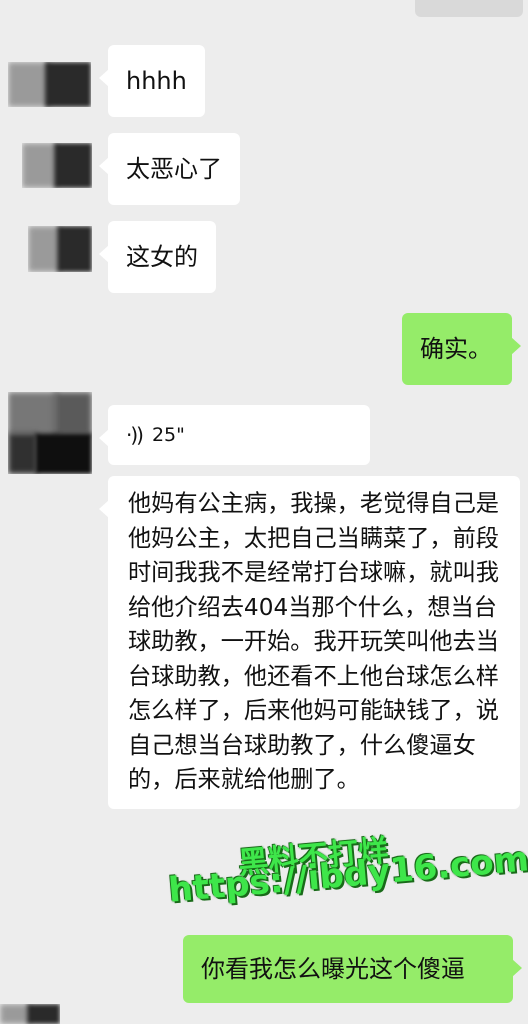 This screenshot has width=528, height=1024. I want to click on message-text: 确实。, so click(456, 349).